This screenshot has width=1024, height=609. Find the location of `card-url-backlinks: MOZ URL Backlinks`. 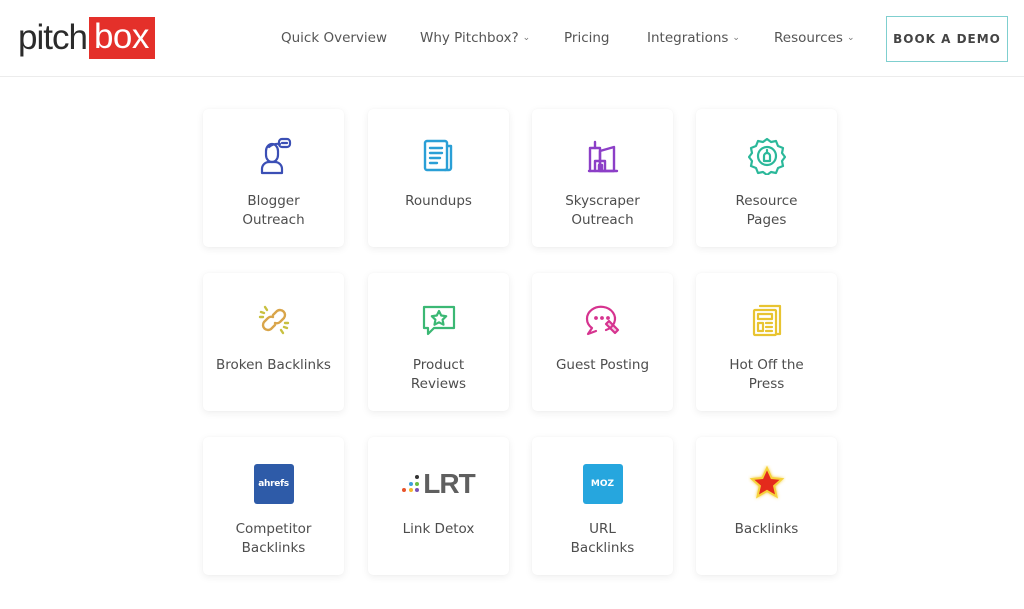

card-url-backlinks: MOZ URL Backlinks is located at coordinates (602, 506).